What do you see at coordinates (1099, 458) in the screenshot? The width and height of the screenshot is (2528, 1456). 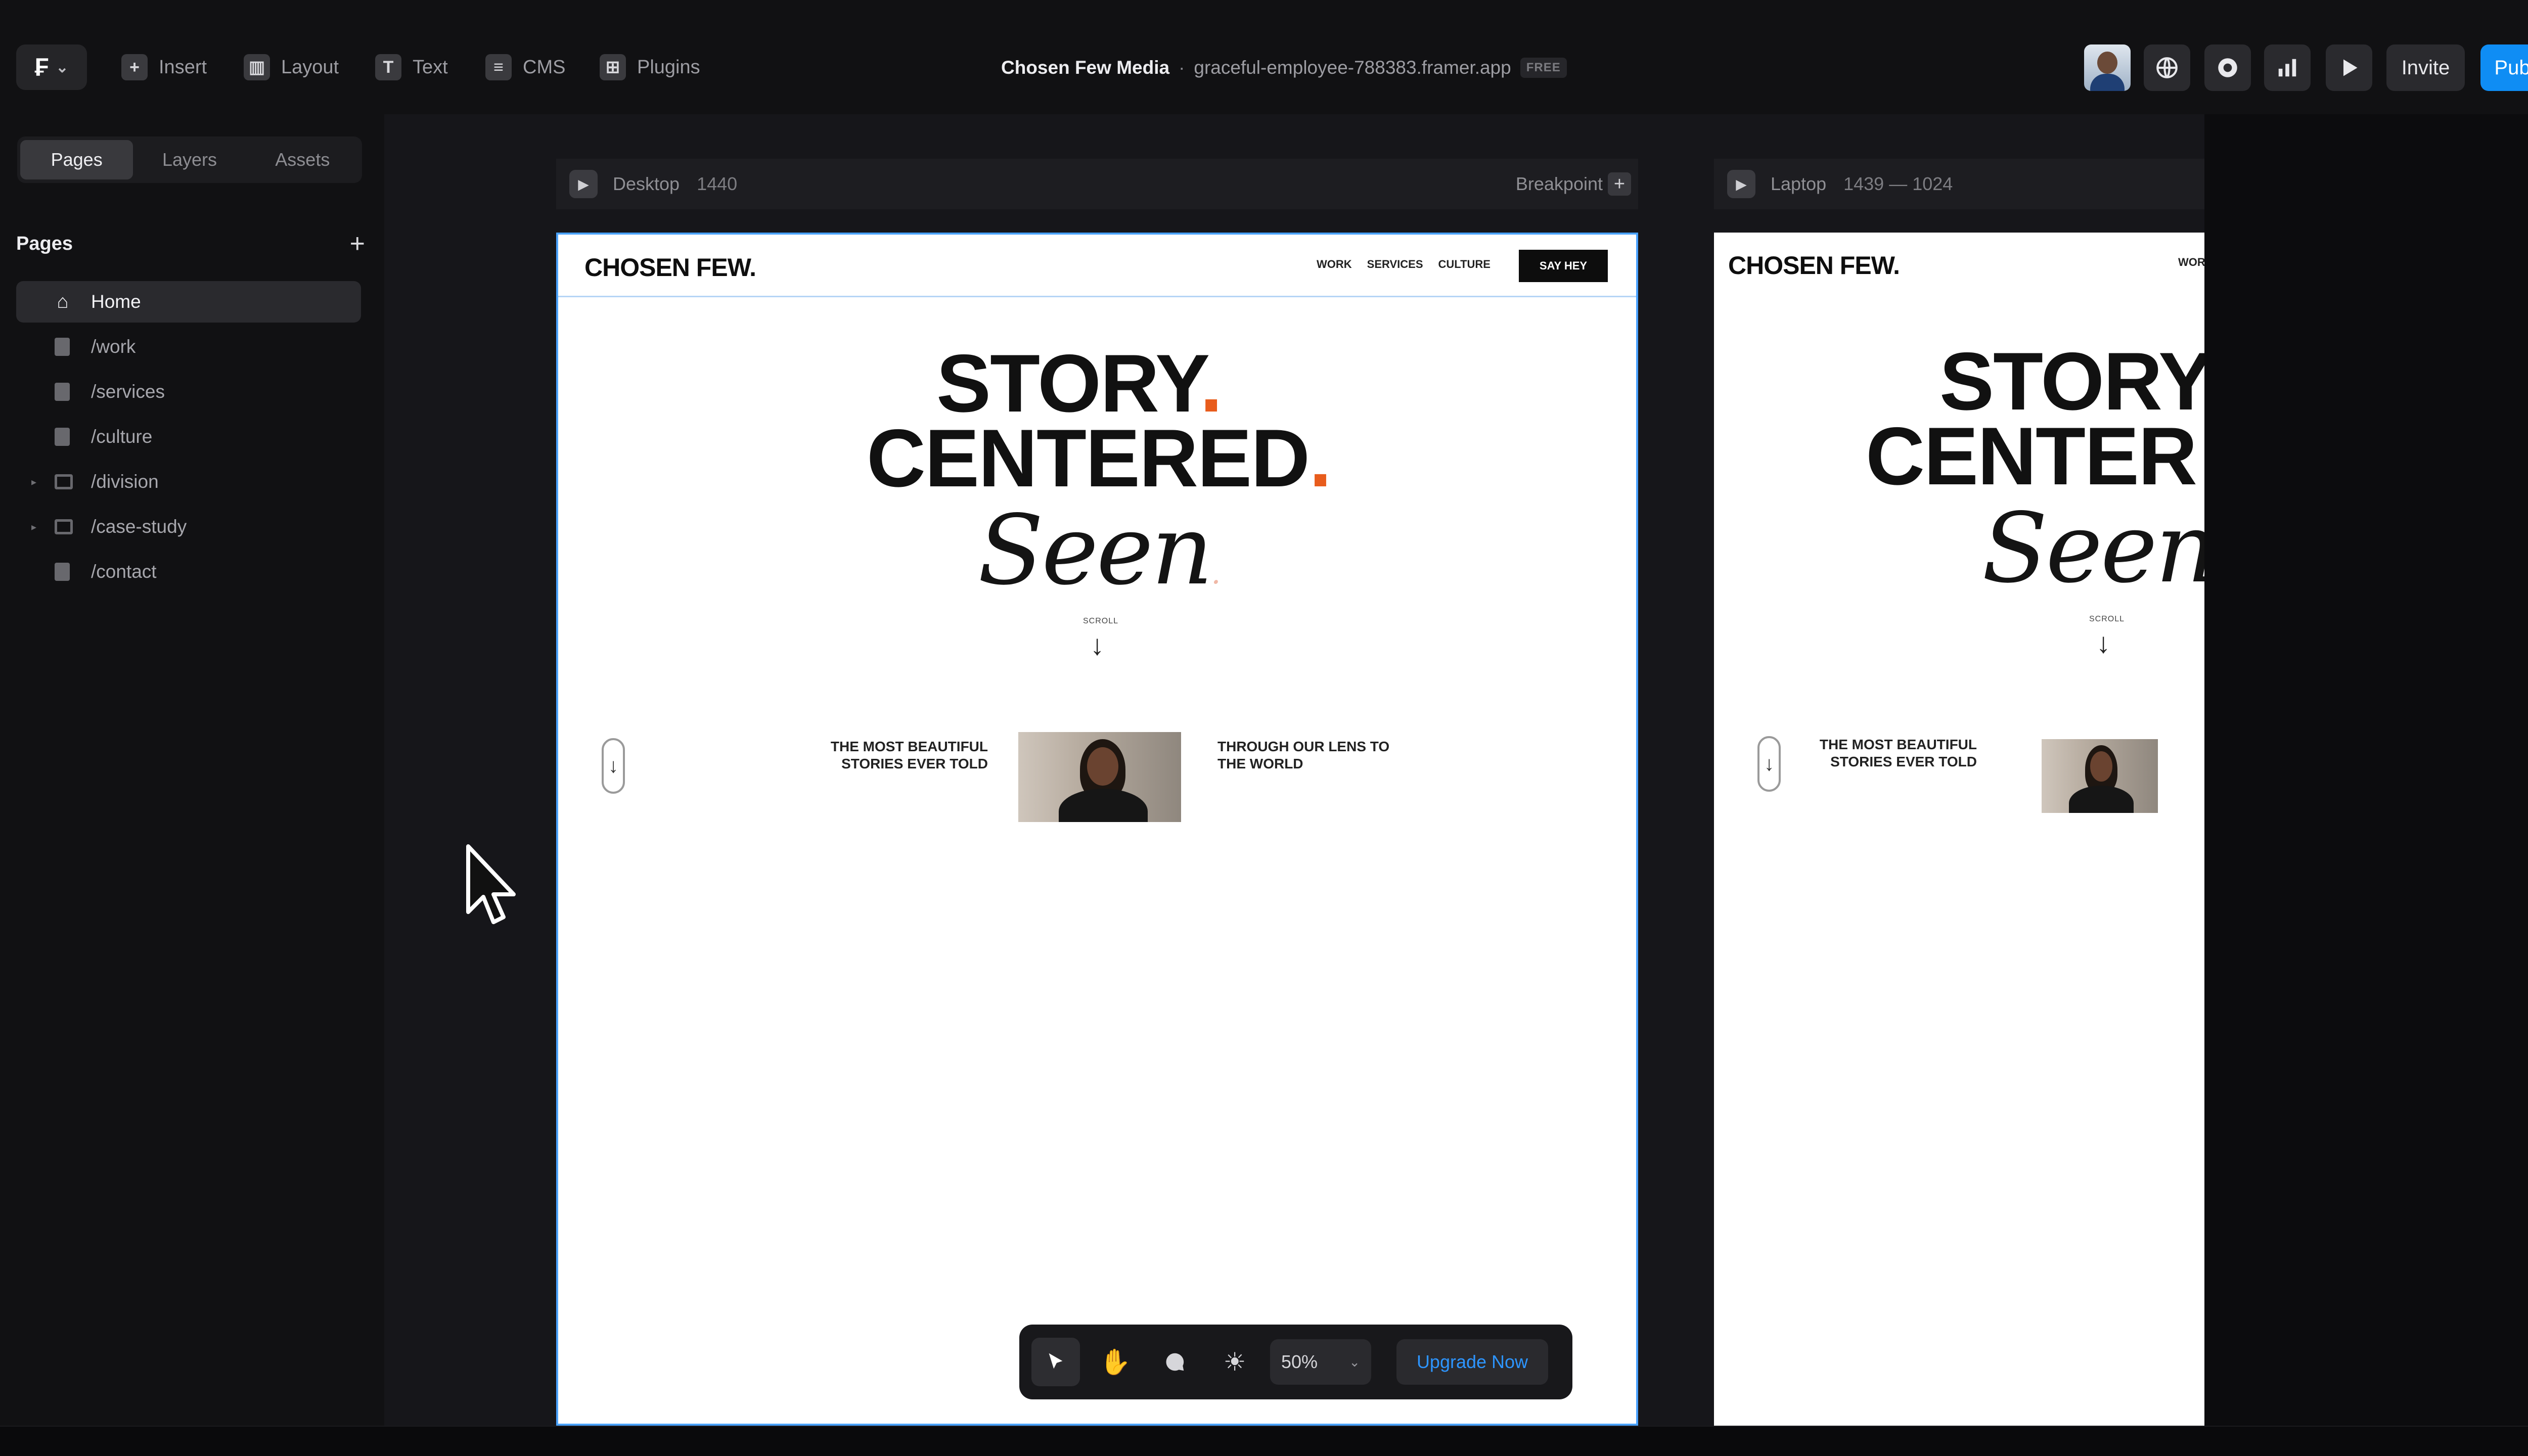 I see `hero-line-2: CENTERED.` at bounding box center [1099, 458].